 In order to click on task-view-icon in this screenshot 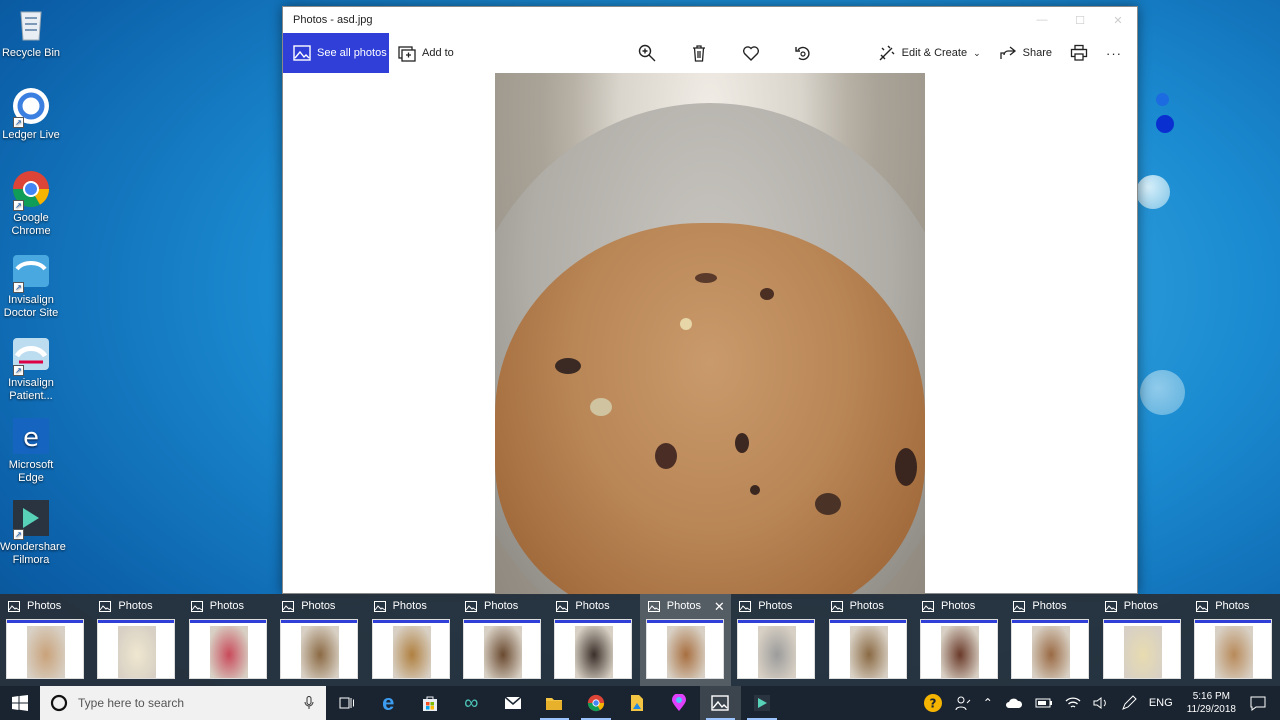, I will do `click(346, 703)`.